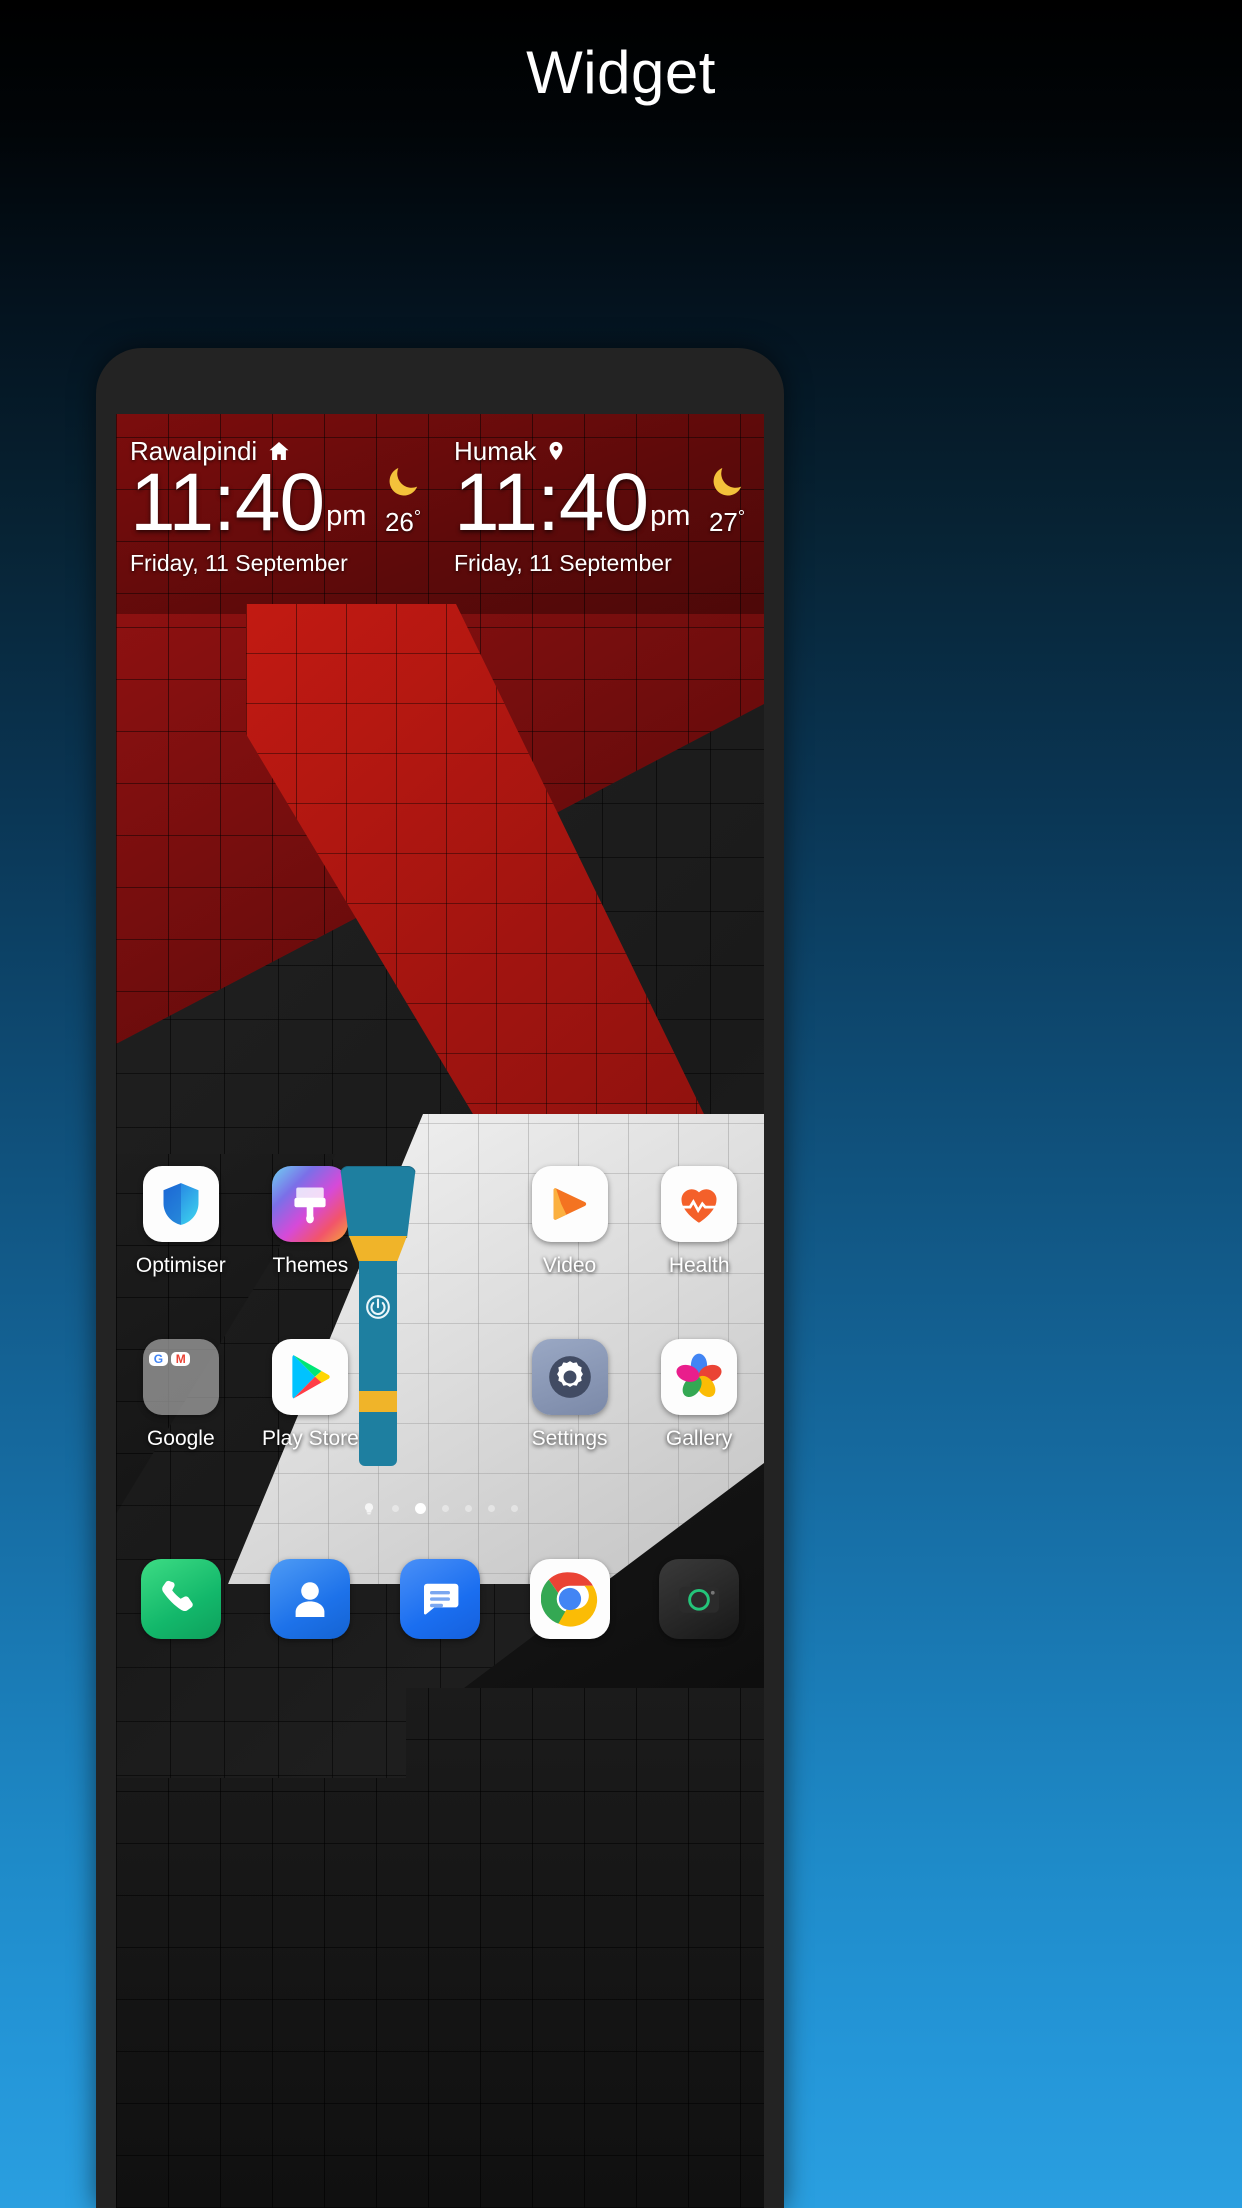 This screenshot has width=1242, height=2208. I want to click on chat-bubble-icon, so click(439, 1599).